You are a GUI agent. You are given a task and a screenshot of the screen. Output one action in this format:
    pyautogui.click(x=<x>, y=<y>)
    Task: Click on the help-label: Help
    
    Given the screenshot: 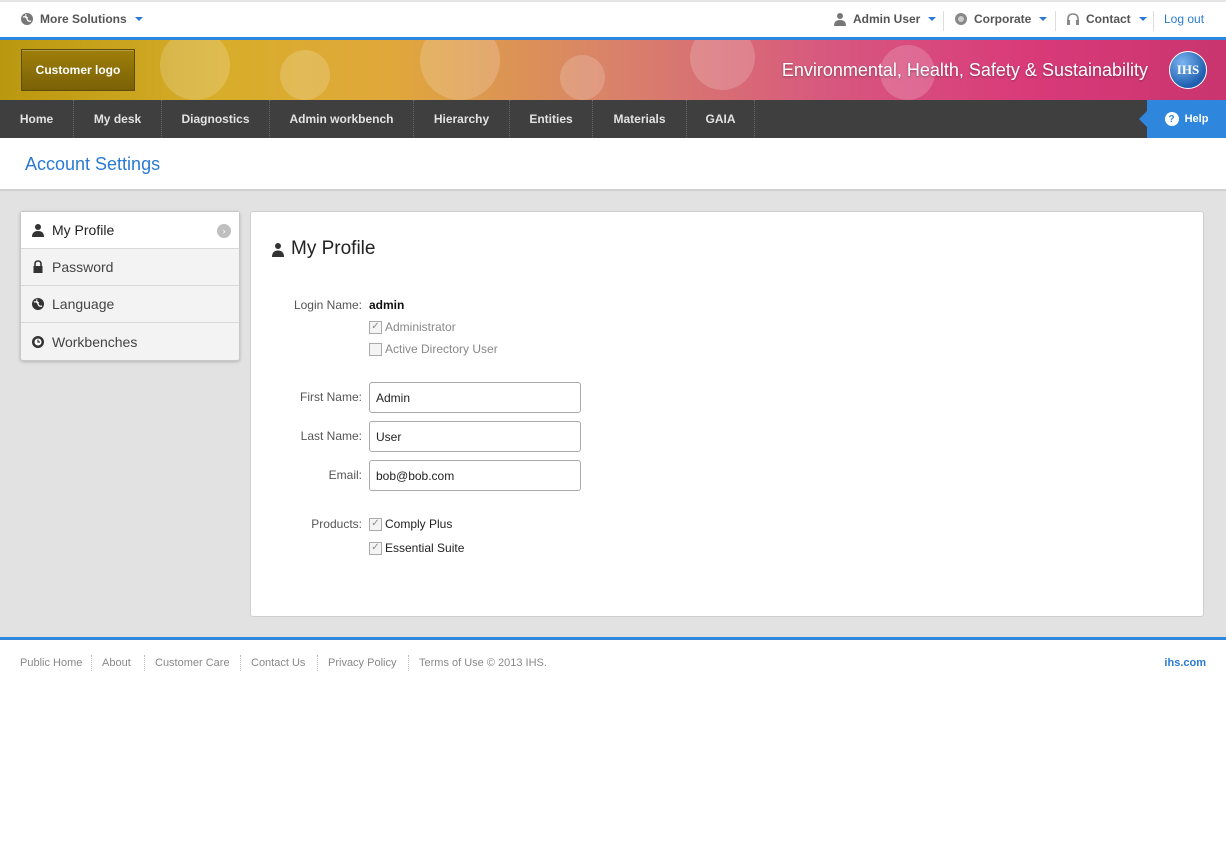 What is the action you would take?
    pyautogui.click(x=1196, y=119)
    